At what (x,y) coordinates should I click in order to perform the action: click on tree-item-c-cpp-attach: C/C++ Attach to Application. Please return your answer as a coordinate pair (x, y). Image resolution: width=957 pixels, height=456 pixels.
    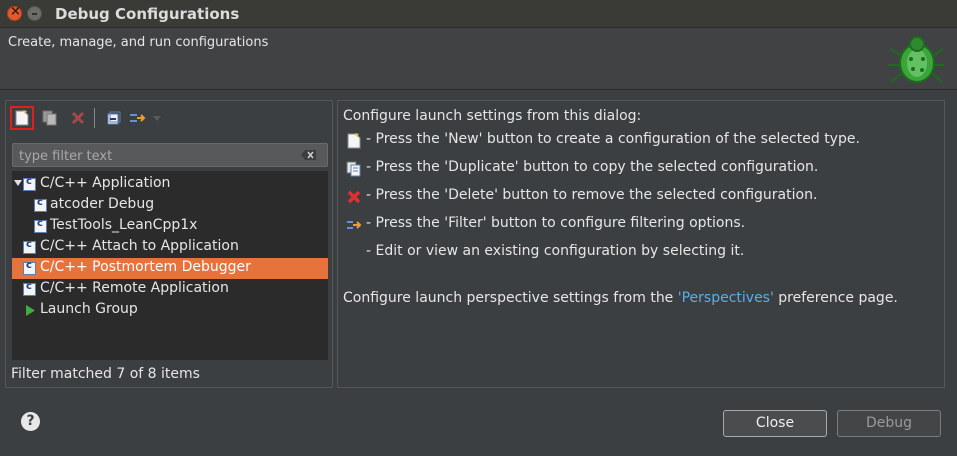
    Looking at the image, I should click on (170, 247).